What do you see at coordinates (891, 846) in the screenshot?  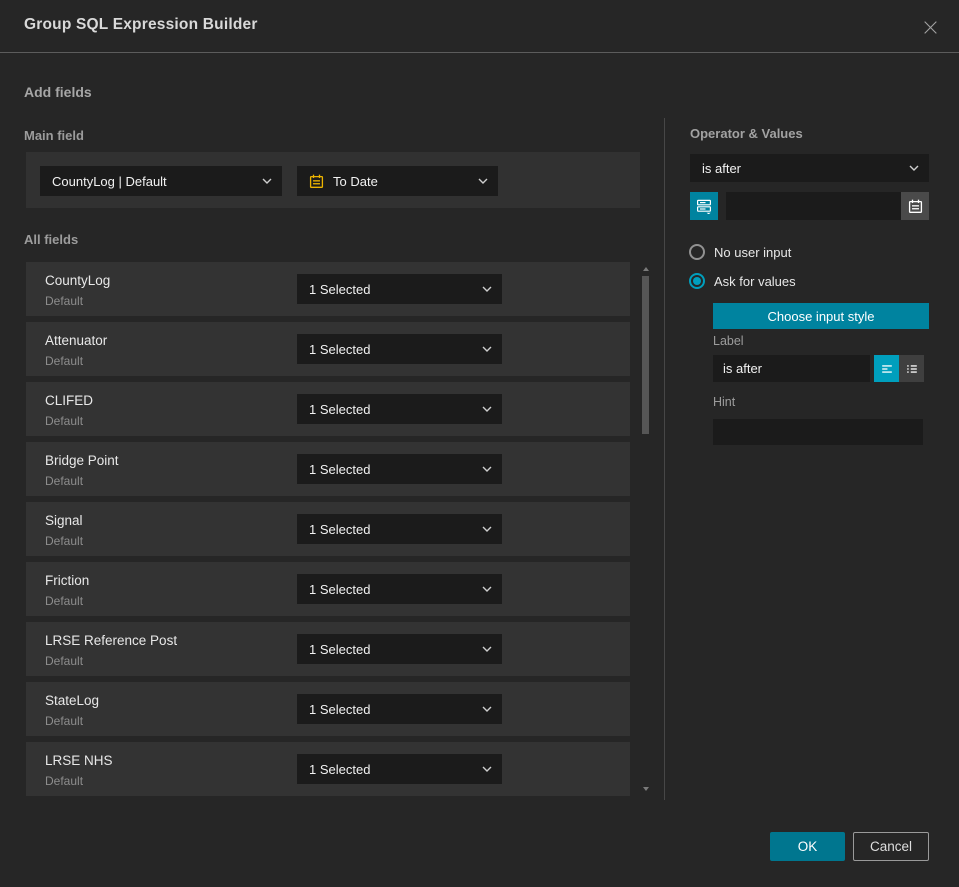 I see `cancel-button: Cancel` at bounding box center [891, 846].